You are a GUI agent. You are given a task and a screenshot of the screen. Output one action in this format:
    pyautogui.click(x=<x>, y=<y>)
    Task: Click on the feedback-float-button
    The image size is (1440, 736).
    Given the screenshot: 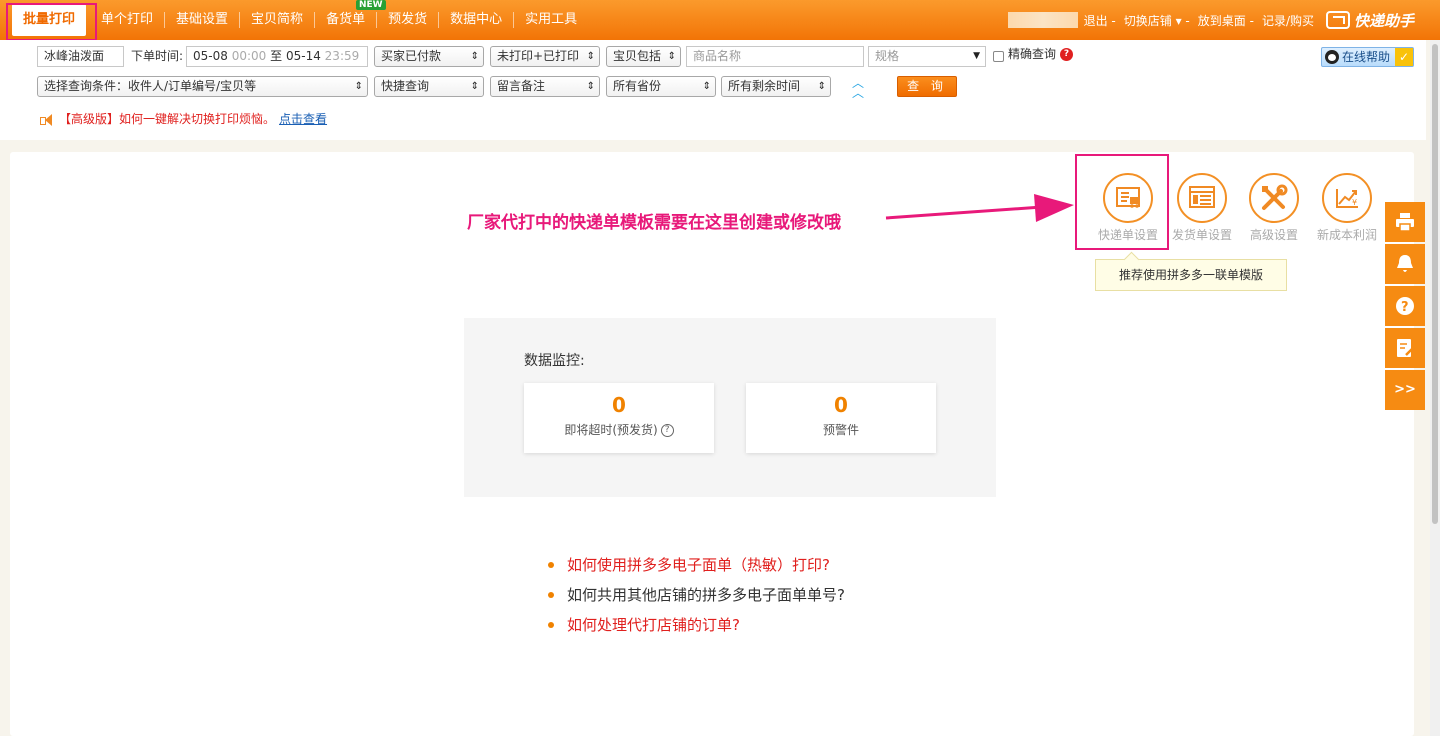 What is the action you would take?
    pyautogui.click(x=1405, y=348)
    